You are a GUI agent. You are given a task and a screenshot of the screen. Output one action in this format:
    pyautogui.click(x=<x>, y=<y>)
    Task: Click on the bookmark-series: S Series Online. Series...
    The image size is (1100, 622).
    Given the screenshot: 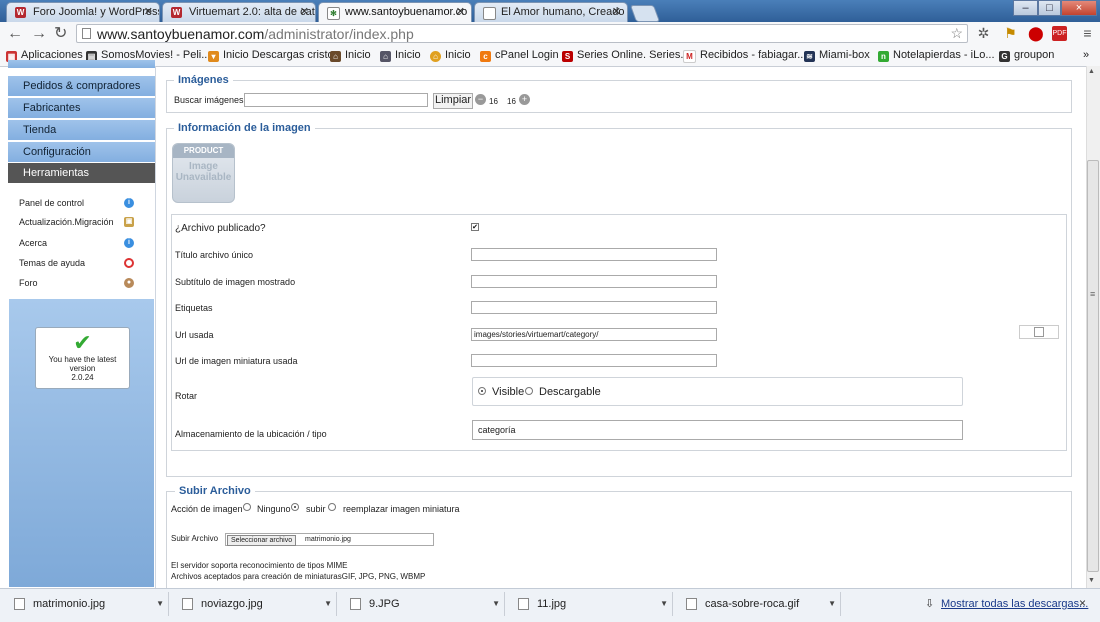 What is the action you would take?
    pyautogui.click(x=626, y=55)
    